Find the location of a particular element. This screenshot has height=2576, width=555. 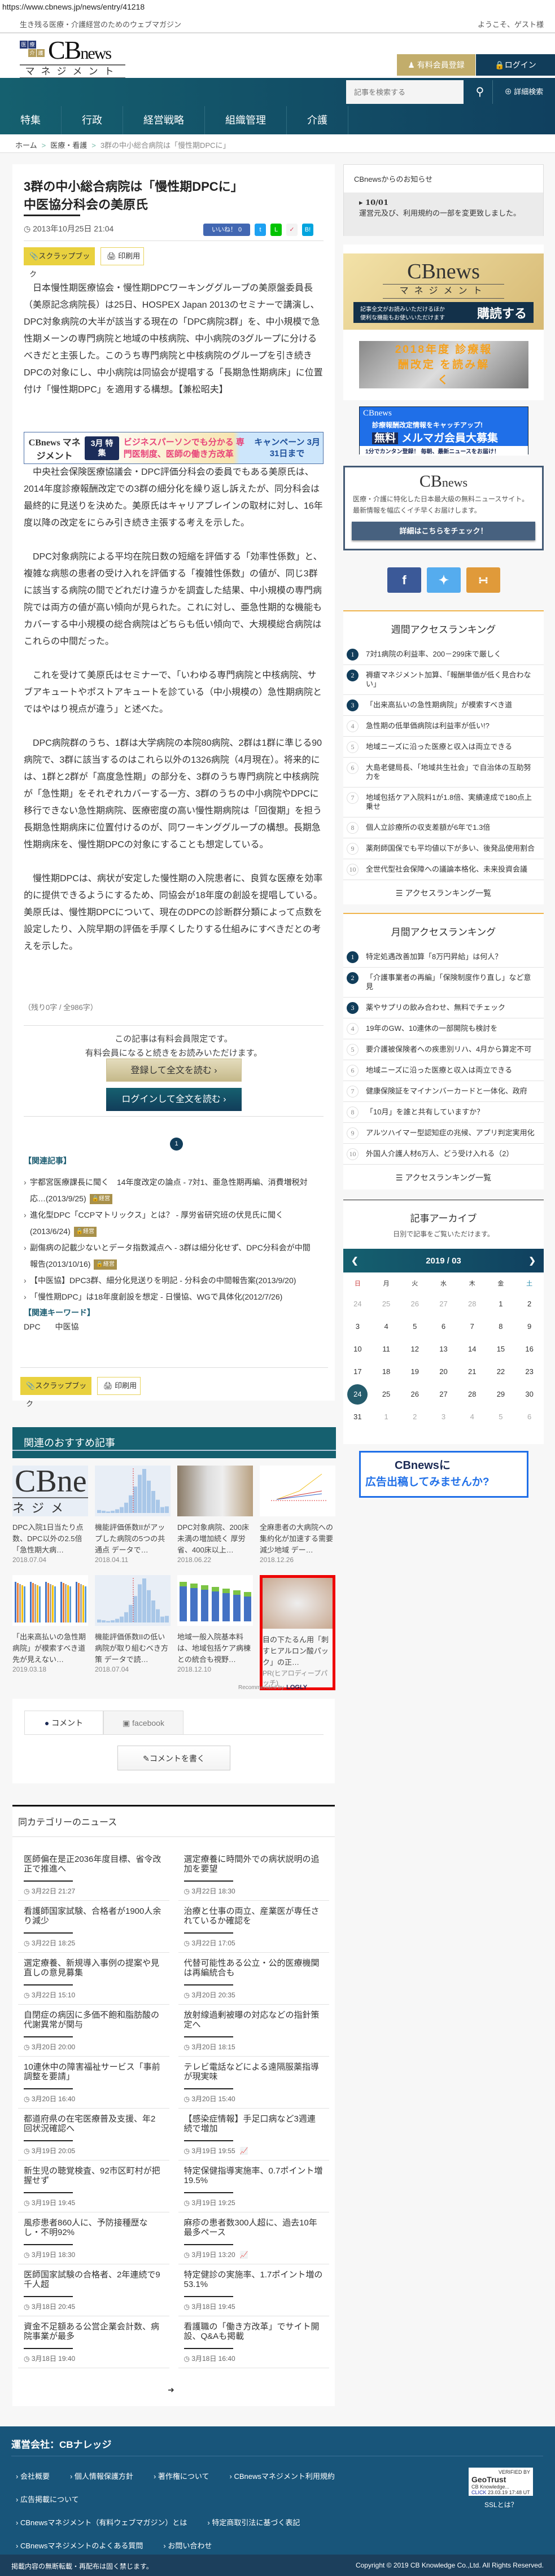

breadcrumb-category: 医療・看護 is located at coordinates (68, 145).